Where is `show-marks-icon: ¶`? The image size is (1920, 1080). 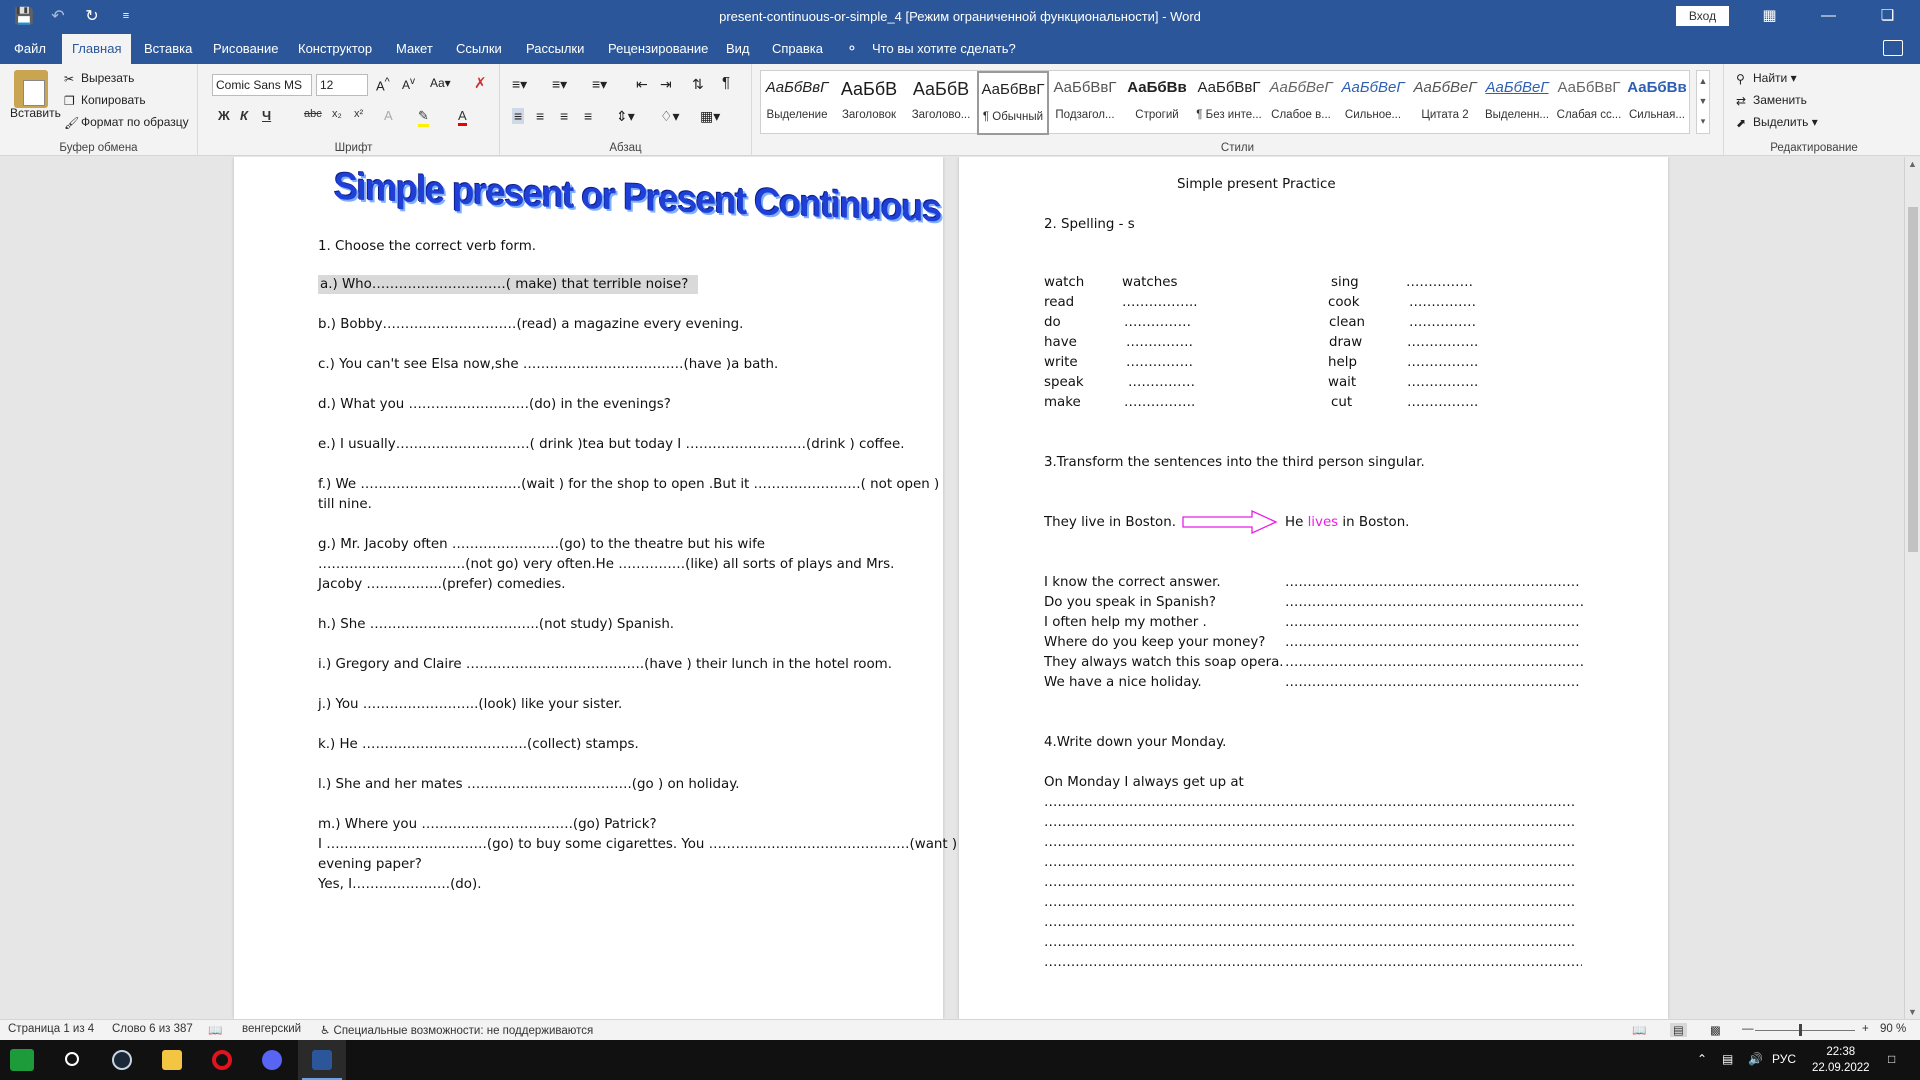
show-marks-icon: ¶ is located at coordinates (726, 82).